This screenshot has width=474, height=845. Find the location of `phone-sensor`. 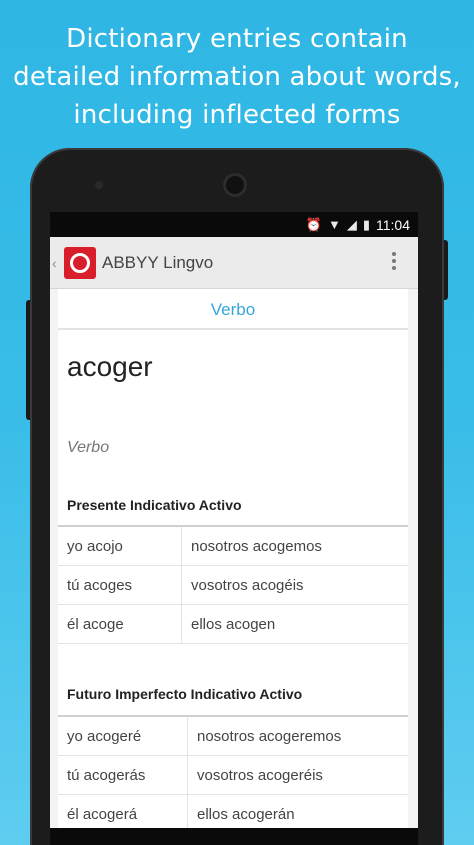

phone-sensor is located at coordinates (99, 185).